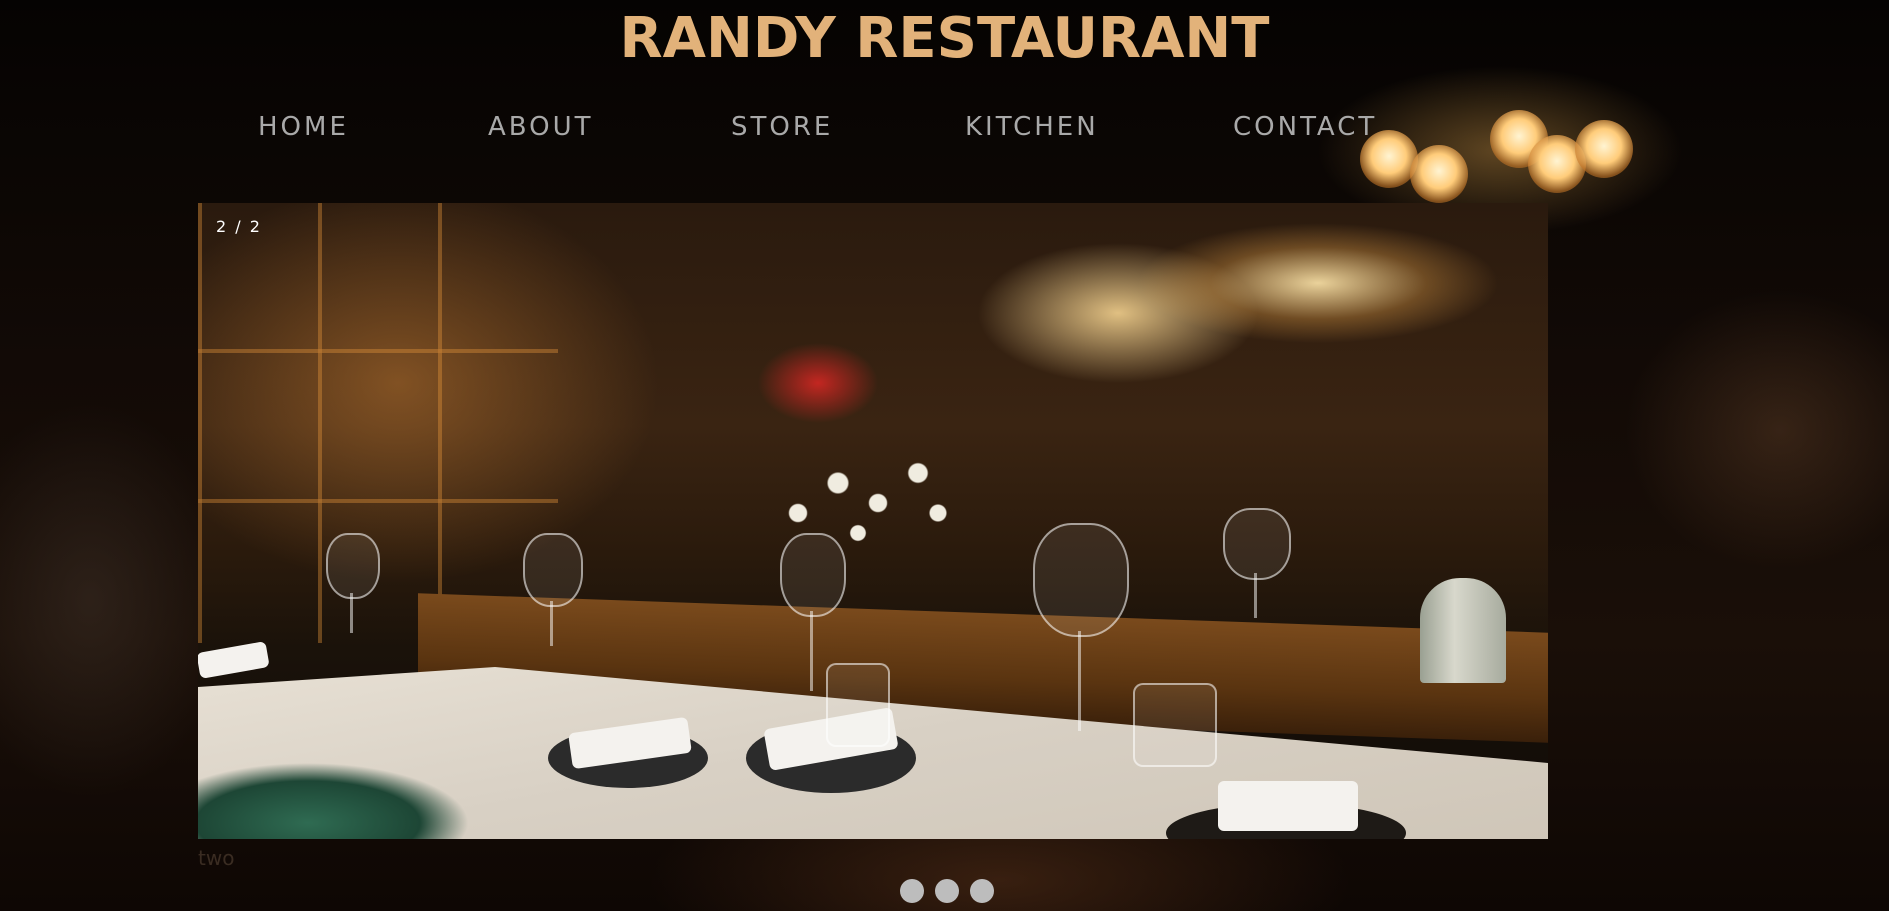 This screenshot has width=1889, height=911. Describe the element at coordinates (303, 127) in the screenshot. I see `nav-home-link: HOME` at that location.